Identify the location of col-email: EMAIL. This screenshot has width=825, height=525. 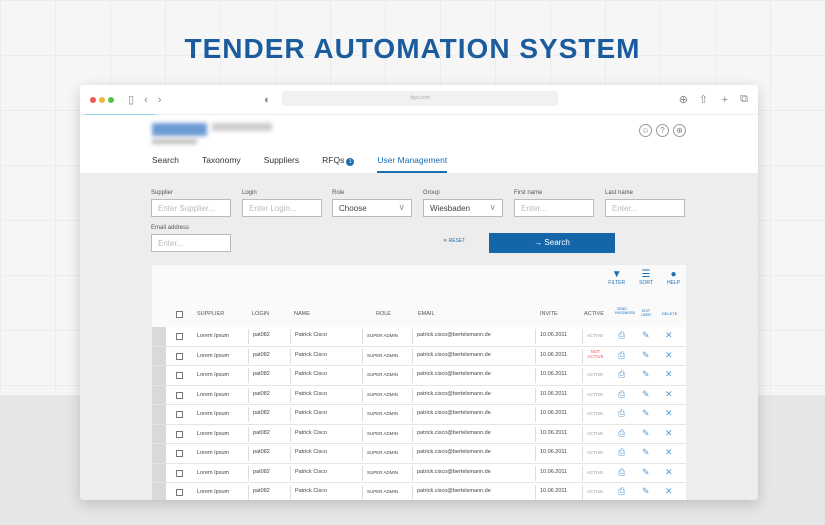
(426, 314).